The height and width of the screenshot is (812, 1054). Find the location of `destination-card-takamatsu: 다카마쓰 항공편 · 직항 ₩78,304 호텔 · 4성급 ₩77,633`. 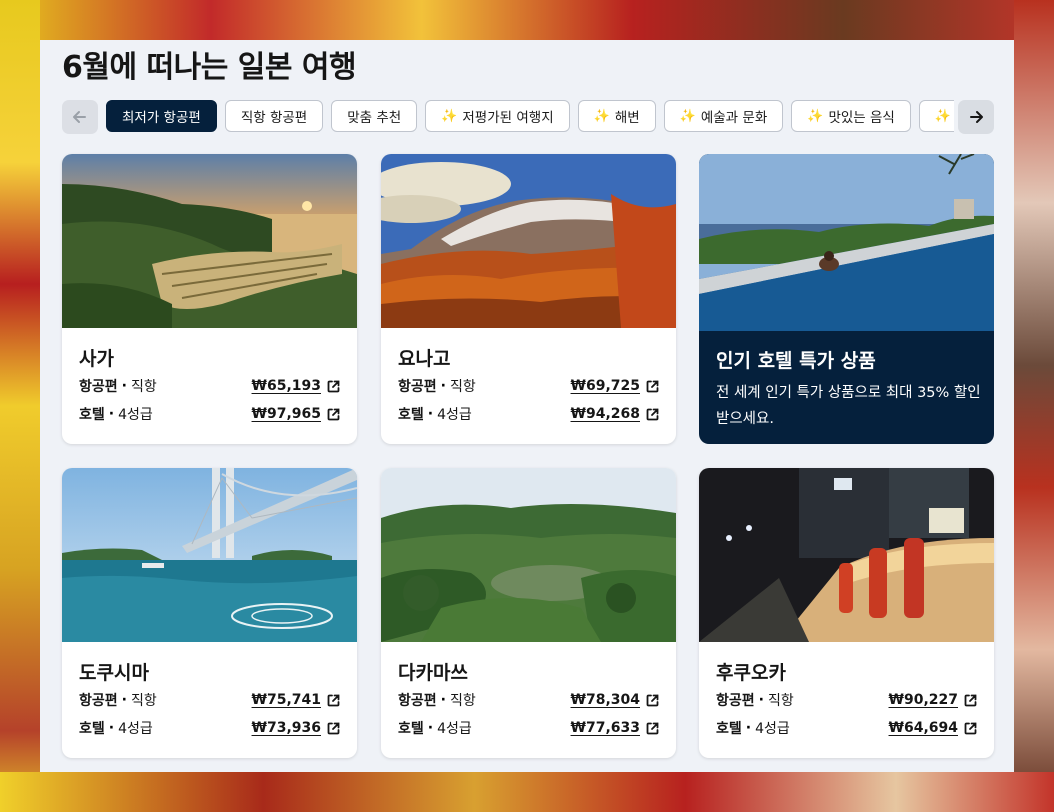

destination-card-takamatsu: 다카마쓰 항공편 · 직항 ₩78,304 호텔 · 4성급 ₩77,633 is located at coordinates (528, 613).